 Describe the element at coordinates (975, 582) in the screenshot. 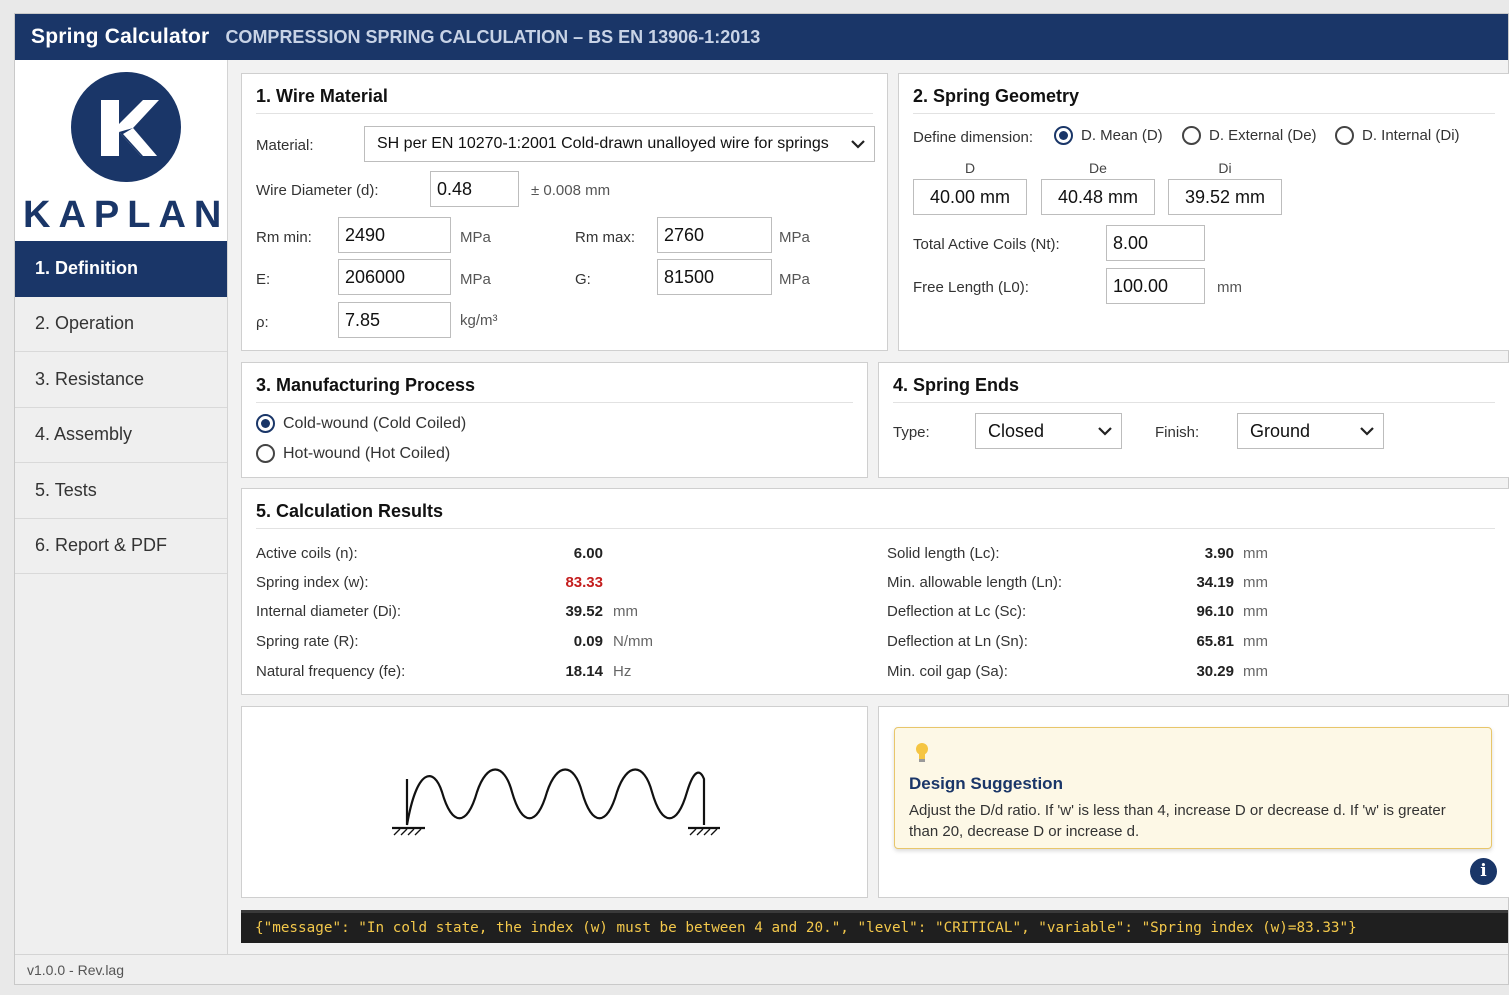

I see `result-label: Min. allowable length (Ln):` at that location.